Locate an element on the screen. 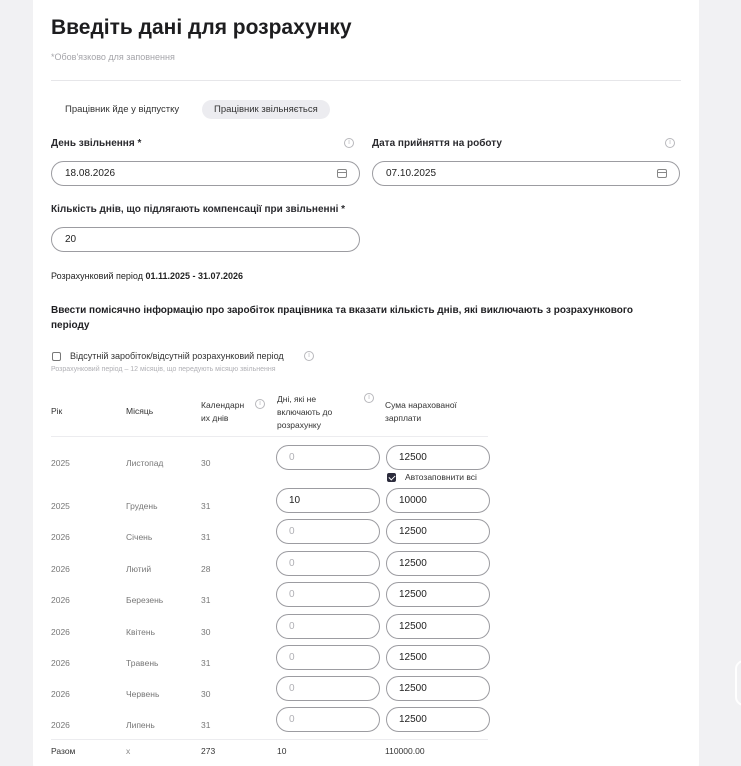 The height and width of the screenshot is (766, 741). tab-vacation: Працівник йде у відпустку is located at coordinates (122, 109).